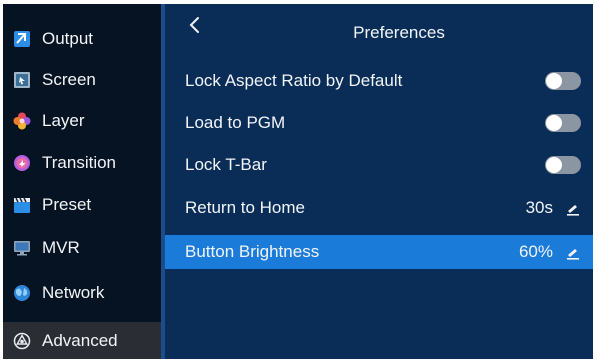 The width and height of the screenshot is (598, 363). I want to click on transition-icon, so click(22, 163).